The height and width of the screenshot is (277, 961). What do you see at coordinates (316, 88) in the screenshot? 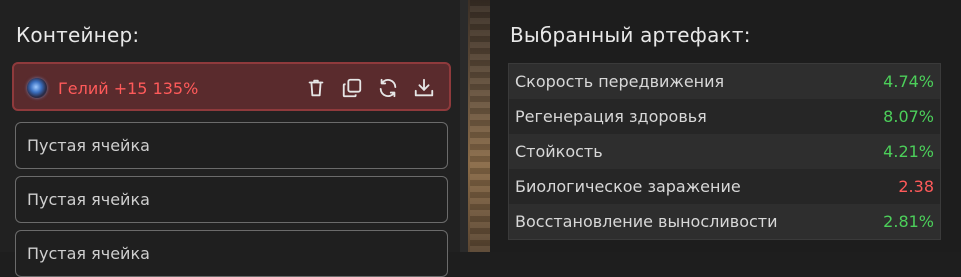
I see `trash-icon` at bounding box center [316, 88].